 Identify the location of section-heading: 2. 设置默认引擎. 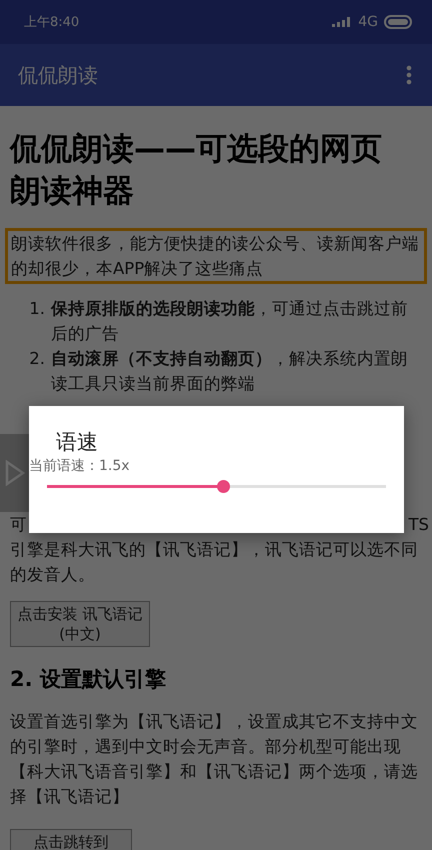
(88, 679).